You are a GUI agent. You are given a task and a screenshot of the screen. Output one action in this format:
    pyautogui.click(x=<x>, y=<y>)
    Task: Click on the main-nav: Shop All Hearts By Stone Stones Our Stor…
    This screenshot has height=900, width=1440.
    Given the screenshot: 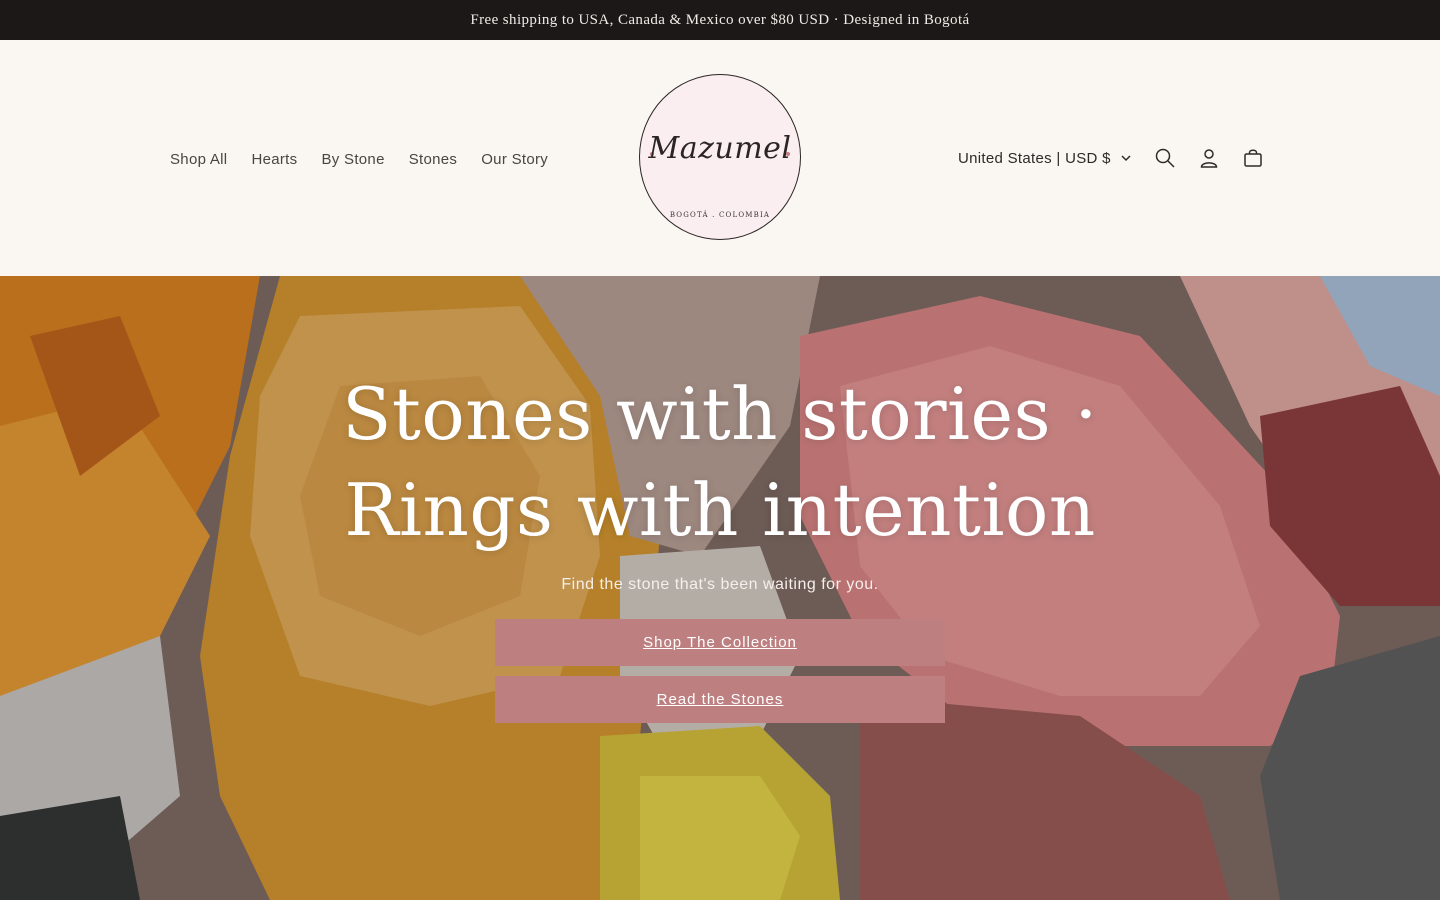 What is the action you would take?
    pyautogui.click(x=359, y=159)
    